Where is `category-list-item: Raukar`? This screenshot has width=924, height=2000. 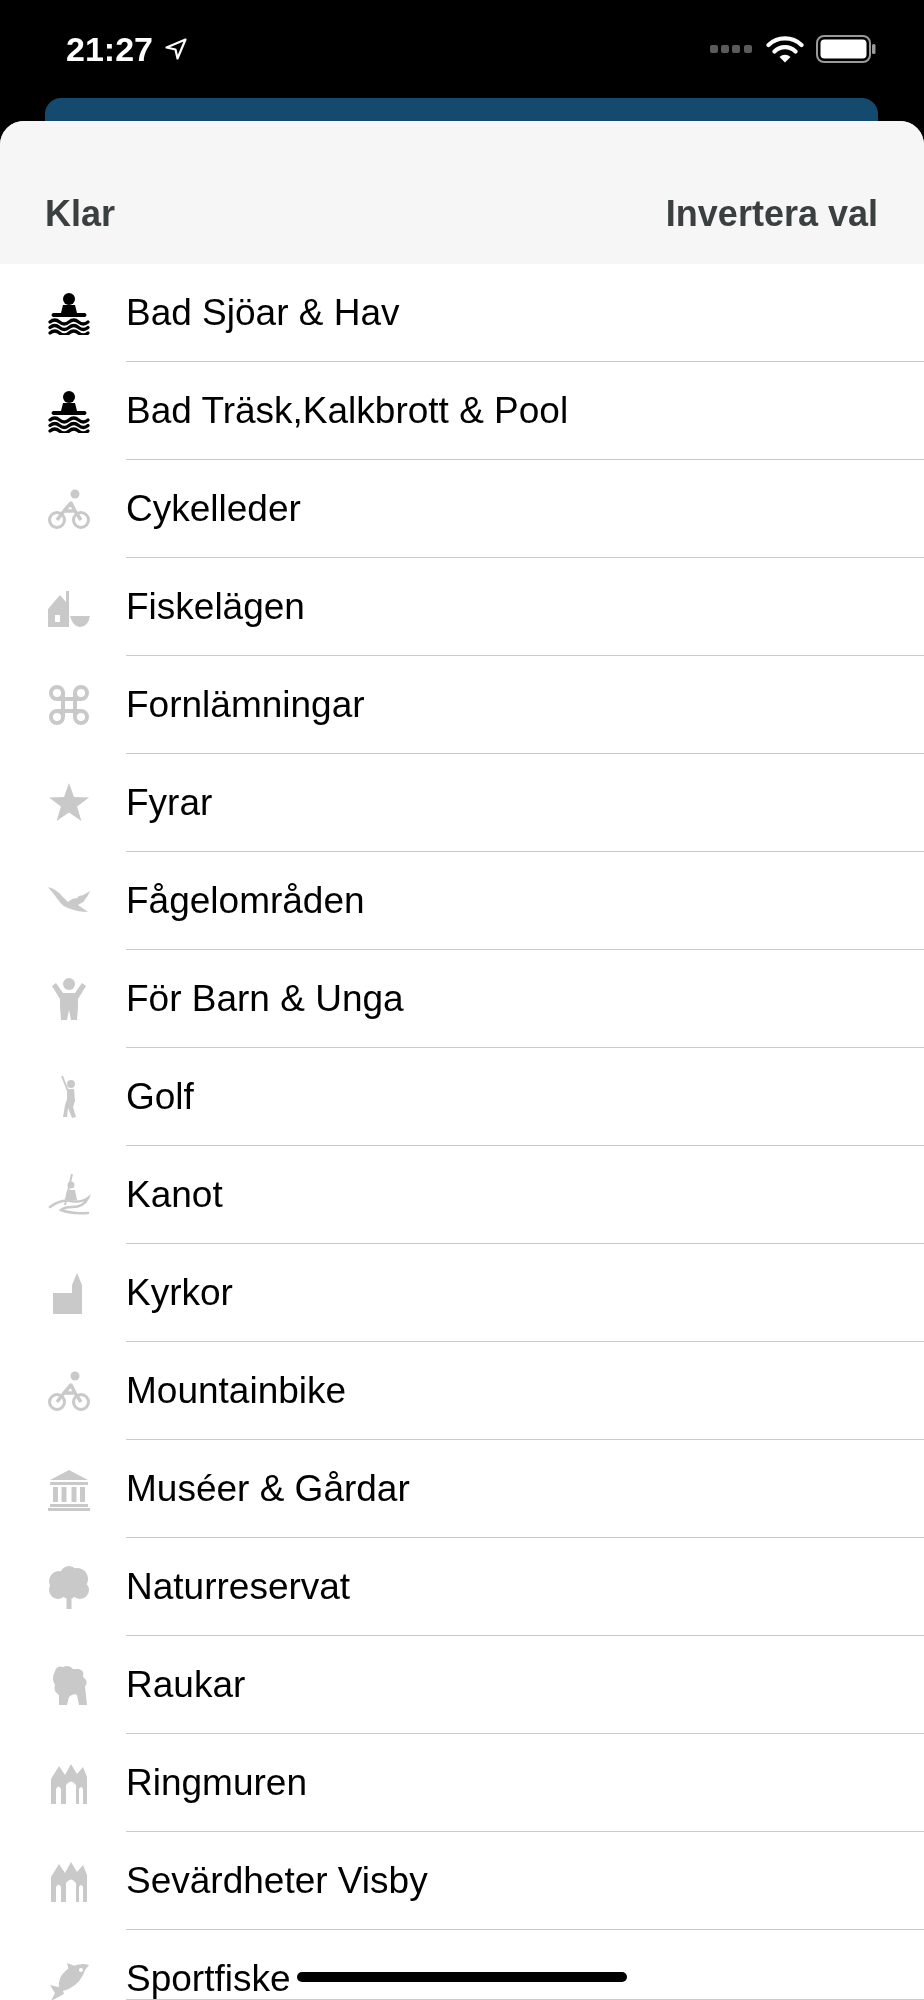
category-list-item: Raukar is located at coordinates (462, 1685).